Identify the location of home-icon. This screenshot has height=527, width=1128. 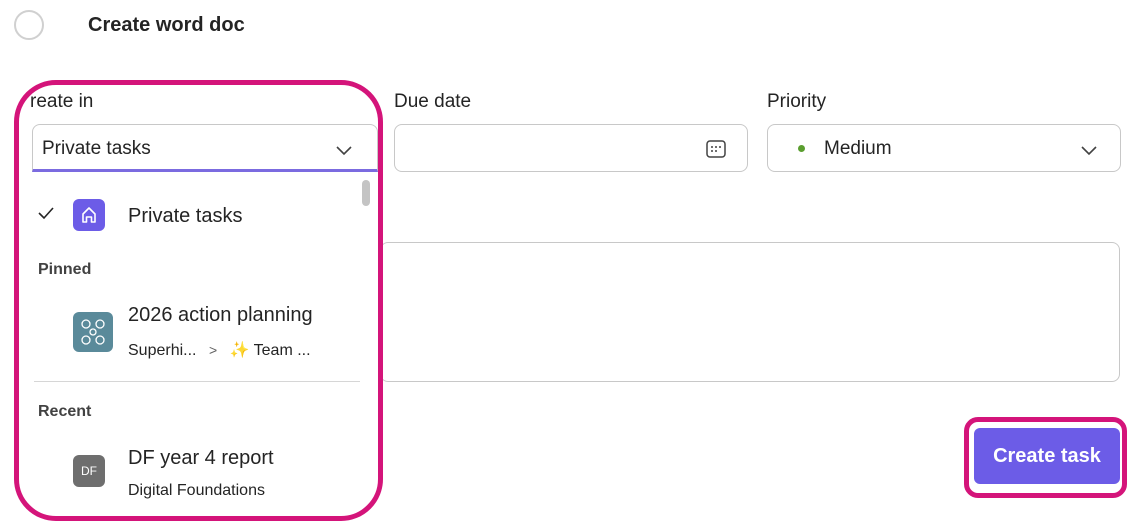
(89, 215).